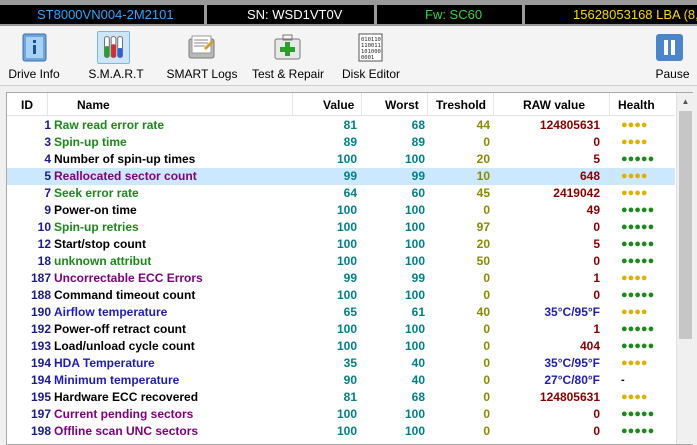 Image resolution: width=697 pixels, height=445 pixels. Describe the element at coordinates (402, 105) in the screenshot. I see `column-header-worst: Worst` at that location.